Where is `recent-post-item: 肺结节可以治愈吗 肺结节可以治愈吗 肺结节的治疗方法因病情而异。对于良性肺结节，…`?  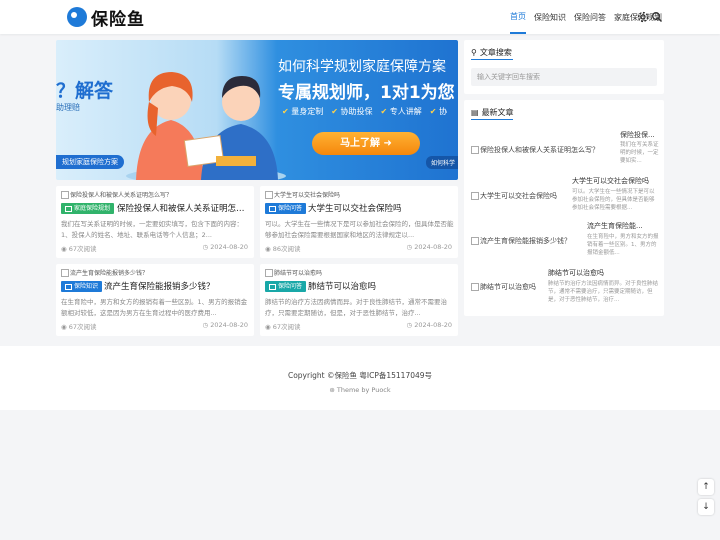 recent-post-item: 肺结节可以治愈吗 肺结节可以治愈吗 肺结节的治疗方法因病情而异。对于良性肺结节，… is located at coordinates (564, 288).